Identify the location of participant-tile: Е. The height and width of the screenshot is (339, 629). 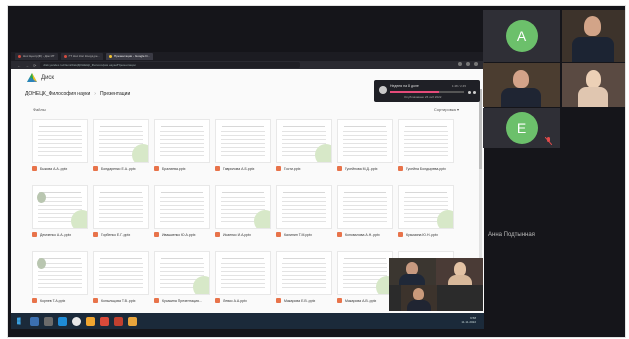
(521, 128).